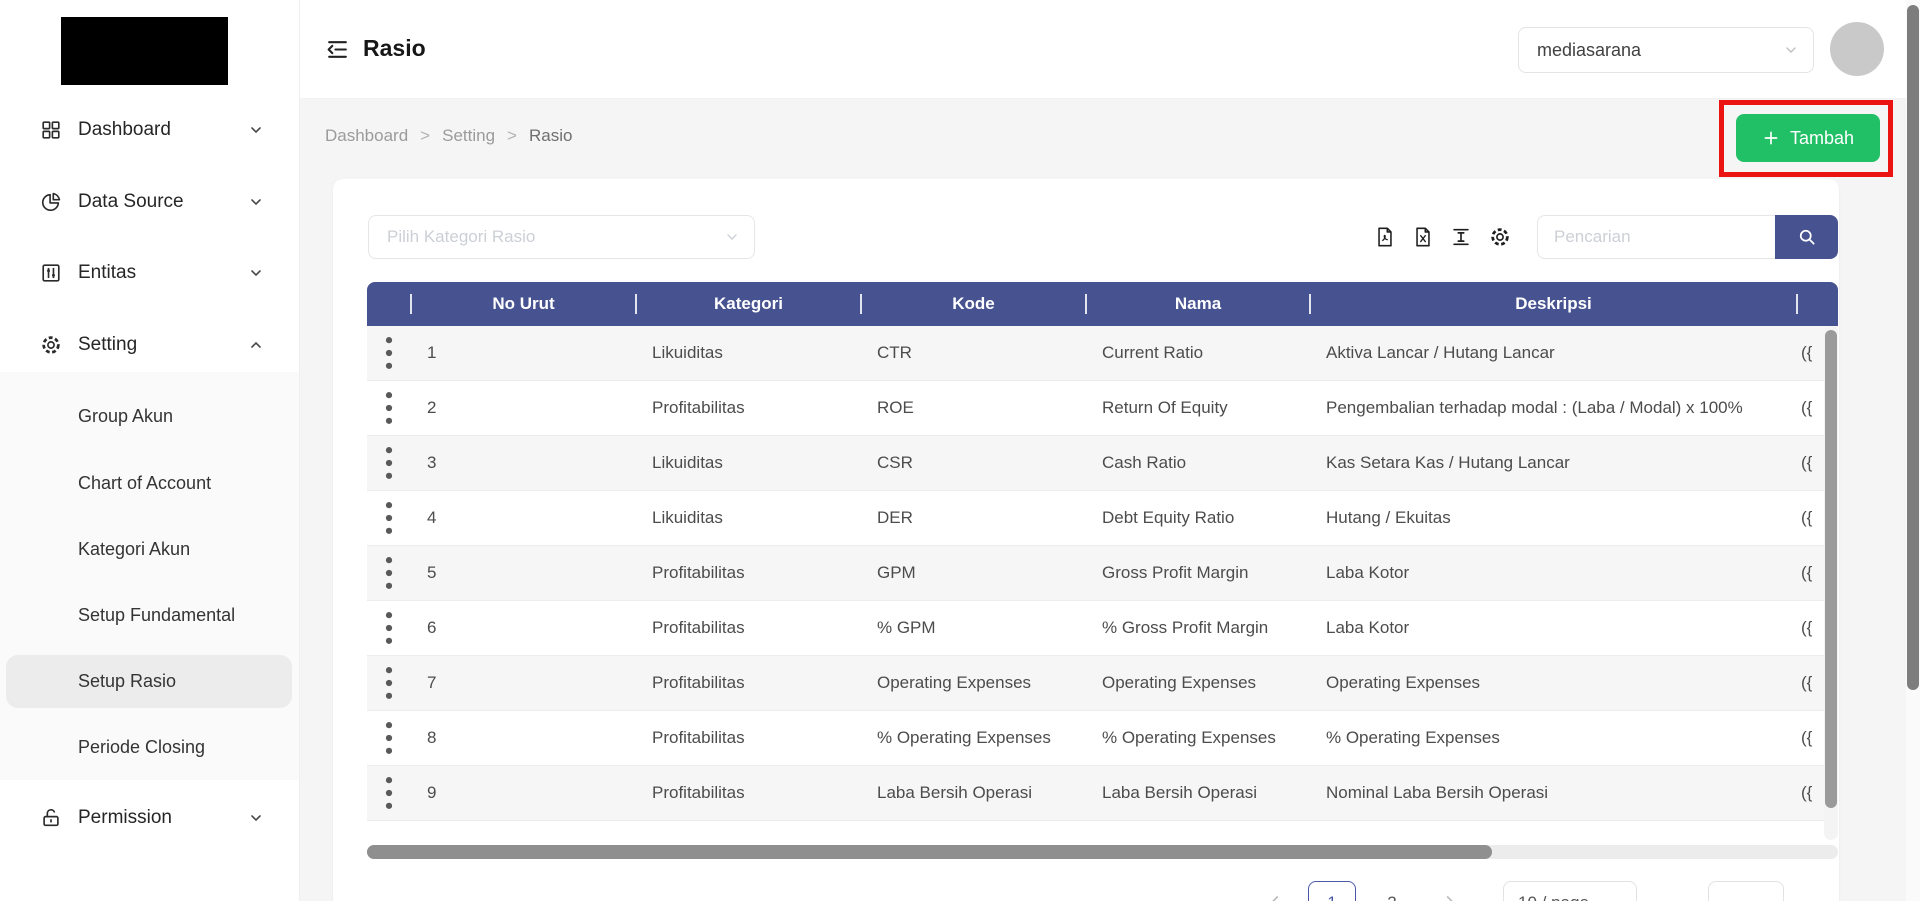 Image resolution: width=1920 pixels, height=901 pixels. Describe the element at coordinates (432, 462) in the screenshot. I see `cell-no-urut: 3` at that location.